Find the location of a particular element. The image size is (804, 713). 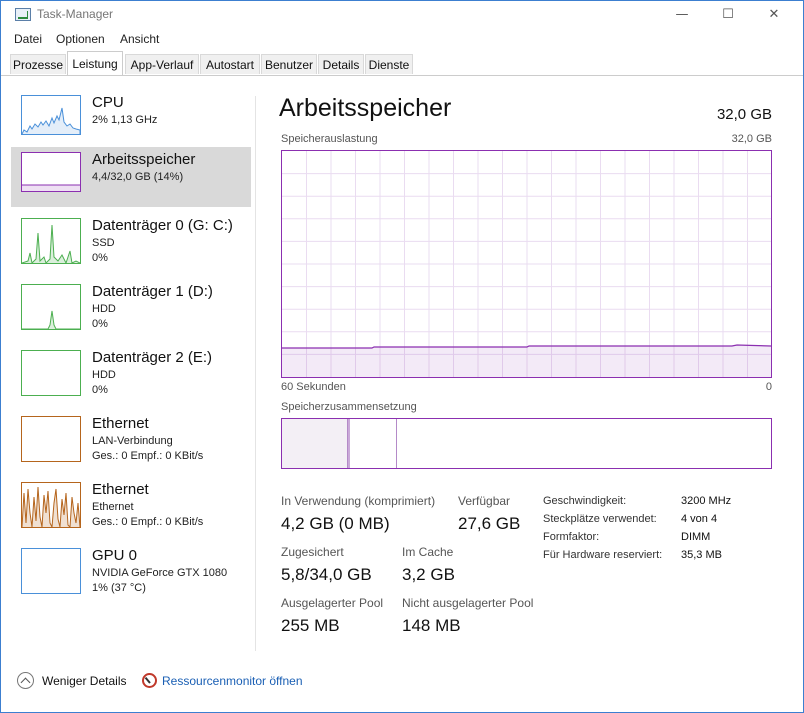

form-factor-value: DIMM is located at coordinates (696, 537).